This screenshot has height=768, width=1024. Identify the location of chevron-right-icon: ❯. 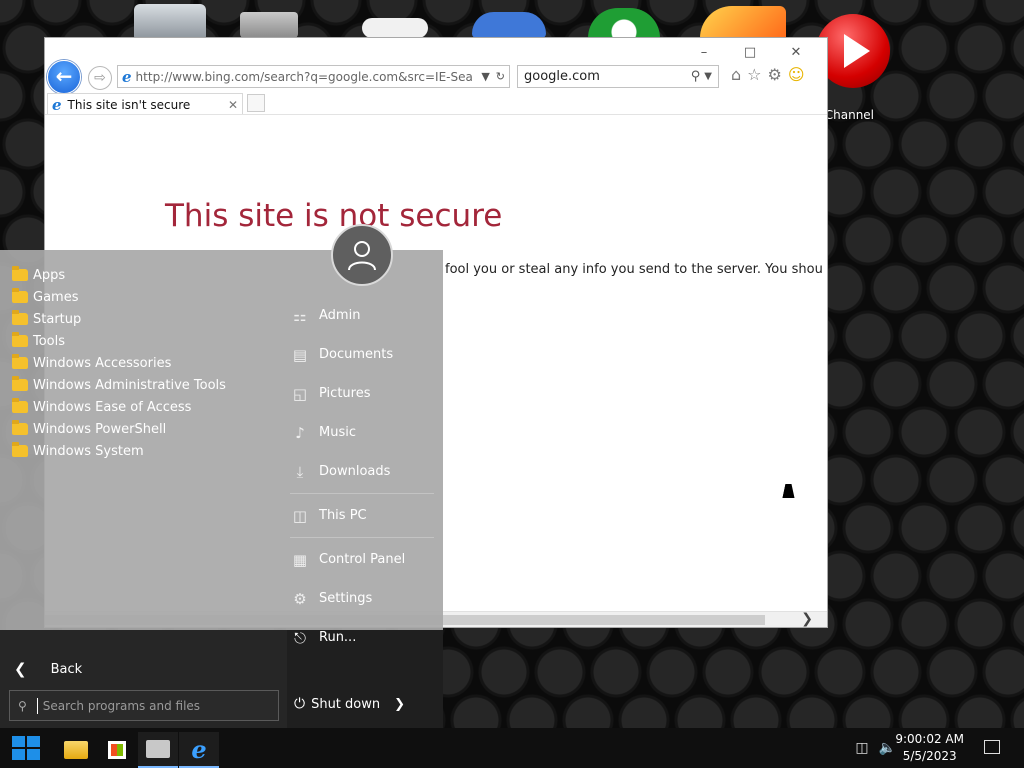
(399, 704).